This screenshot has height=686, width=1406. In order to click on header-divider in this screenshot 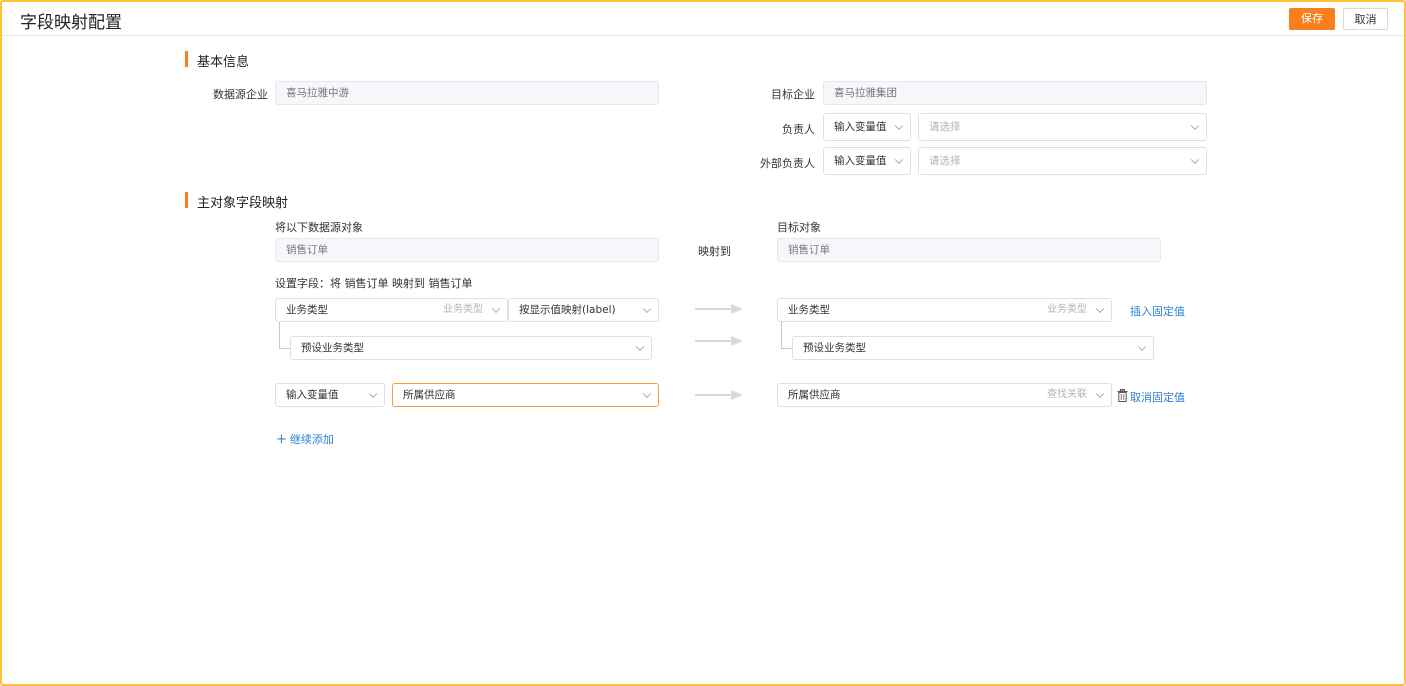, I will do `click(703, 35)`.